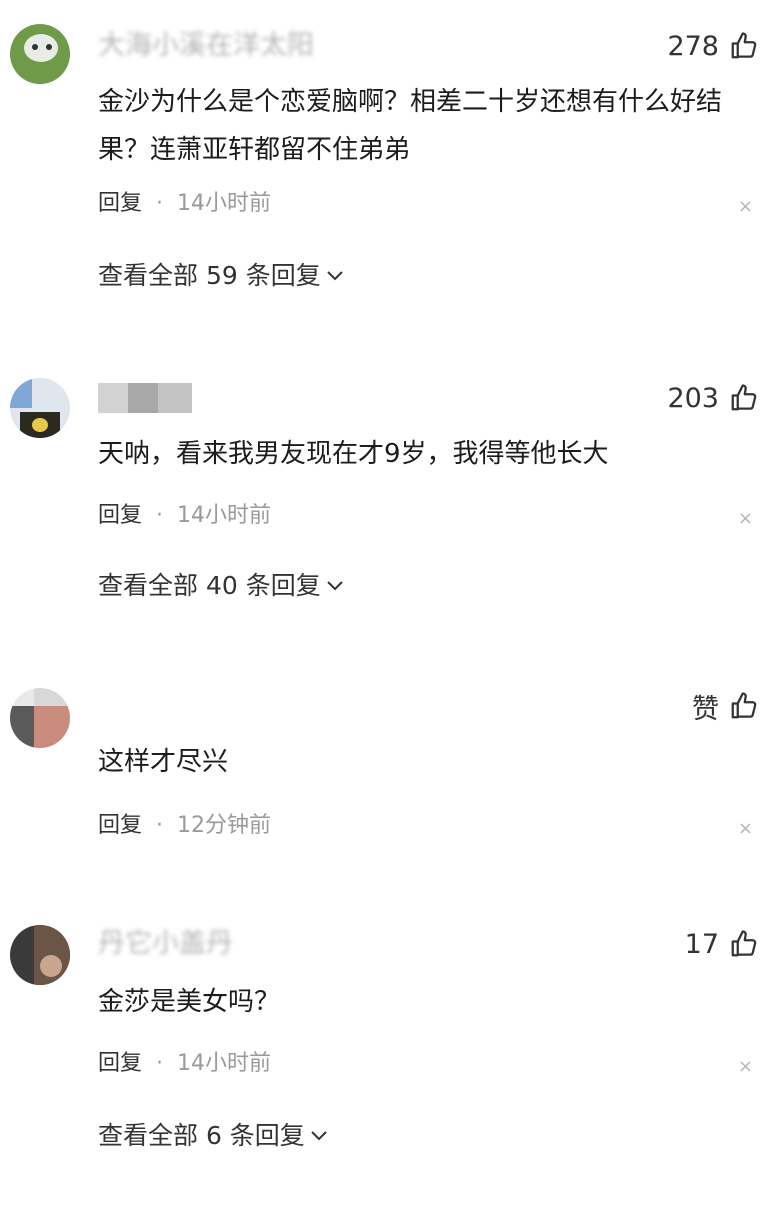 The image size is (781, 1228). Describe the element at coordinates (40, 955) in the screenshot. I see `avatar` at that location.